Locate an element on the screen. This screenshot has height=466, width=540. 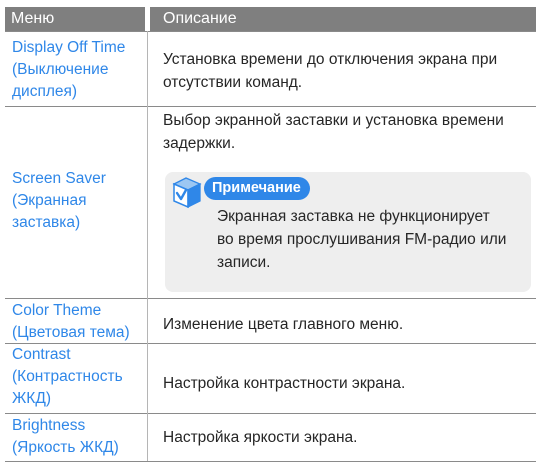
desc-line: задержки. is located at coordinates (199, 143).